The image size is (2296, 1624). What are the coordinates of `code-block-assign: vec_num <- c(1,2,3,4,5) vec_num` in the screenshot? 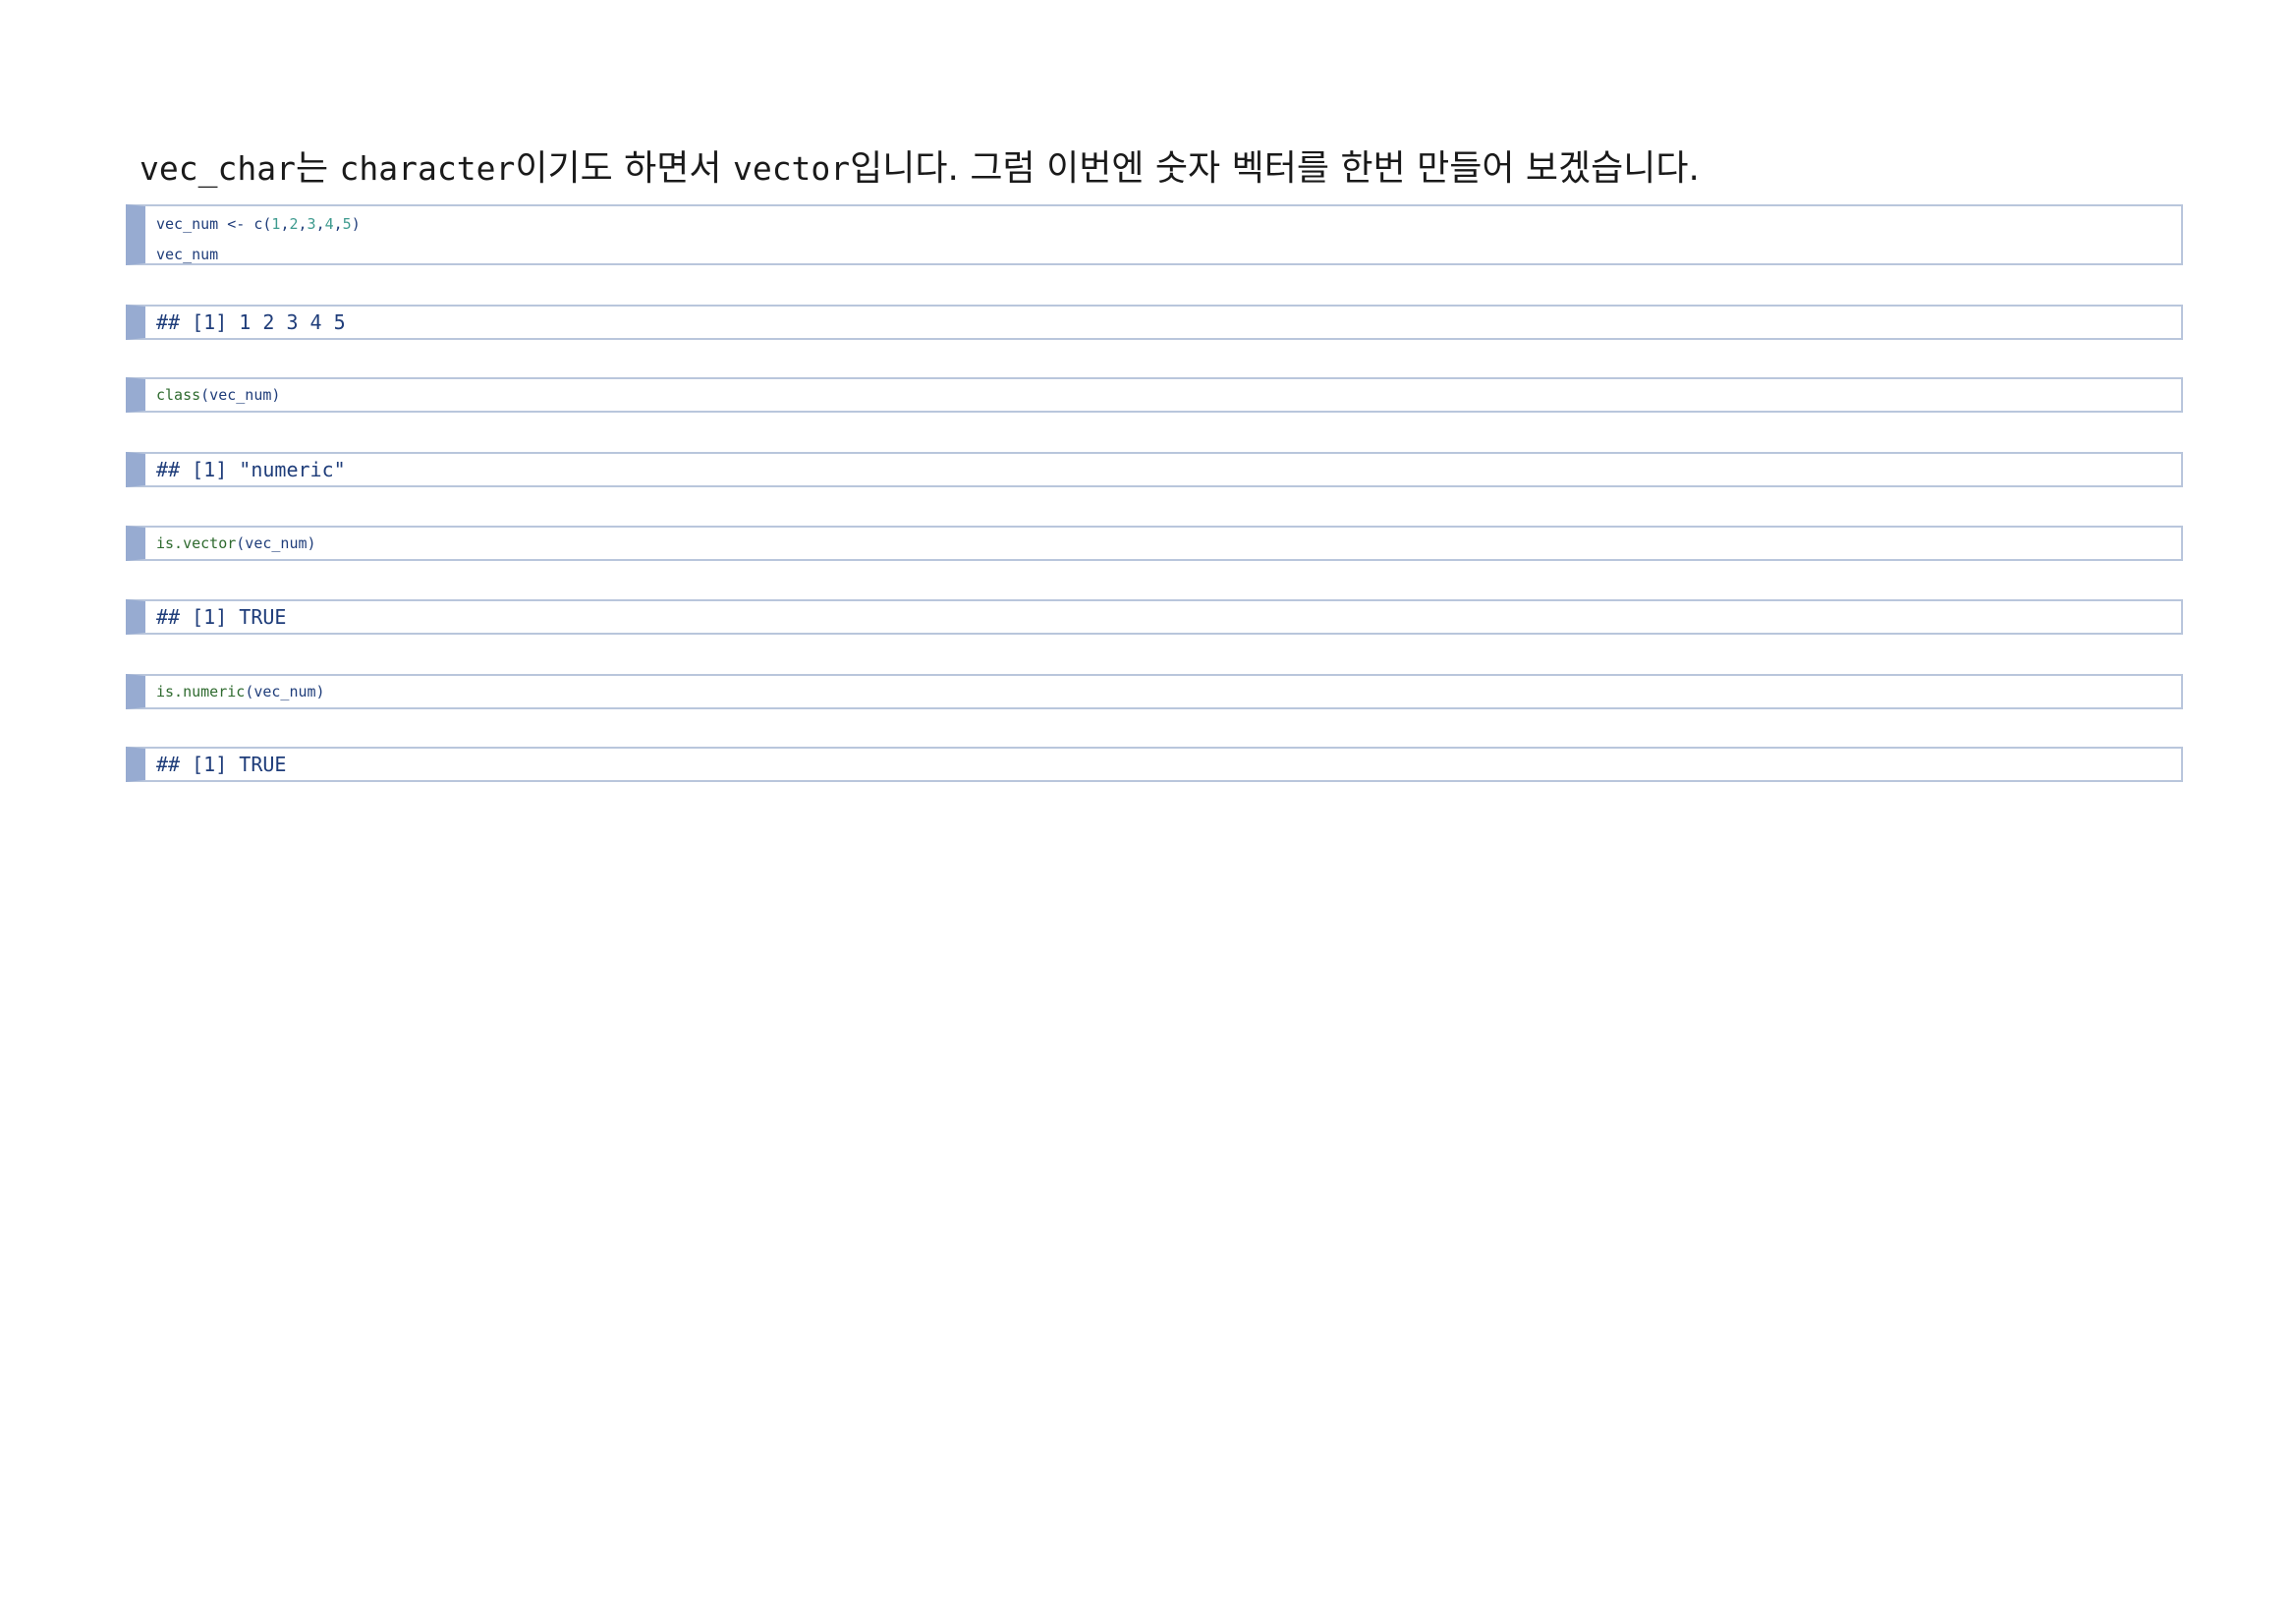 It's located at (1154, 234).